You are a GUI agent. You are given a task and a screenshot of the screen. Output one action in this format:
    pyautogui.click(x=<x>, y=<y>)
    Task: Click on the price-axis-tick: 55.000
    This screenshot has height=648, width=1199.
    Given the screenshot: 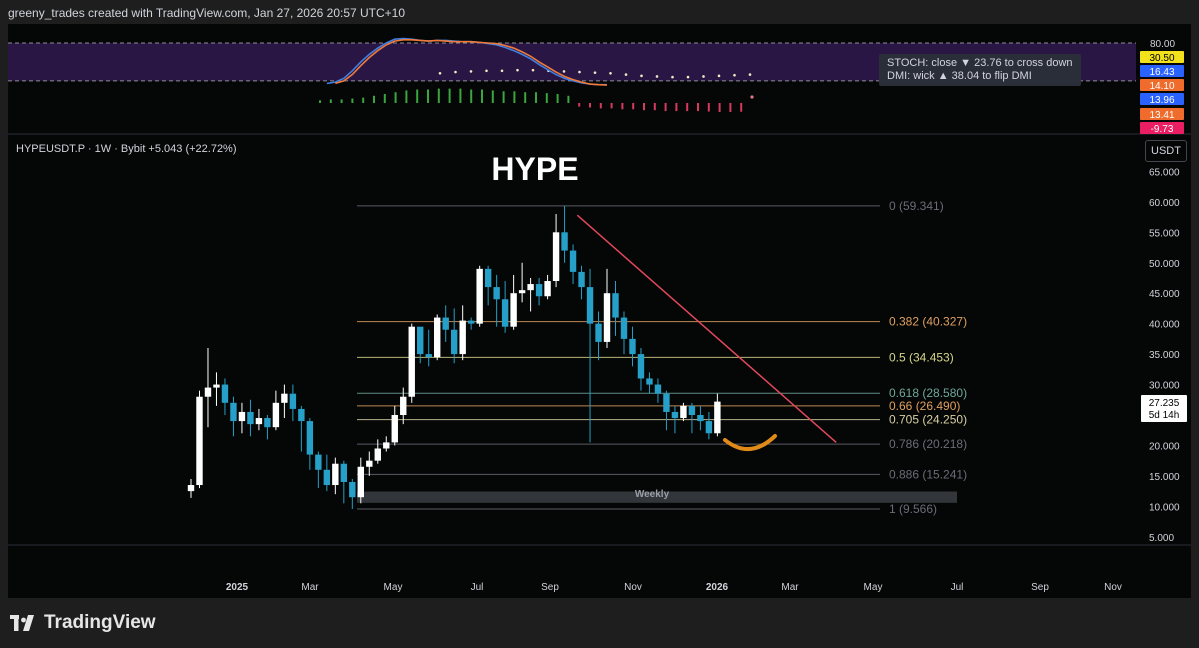 What is the action you would take?
    pyautogui.click(x=1164, y=233)
    